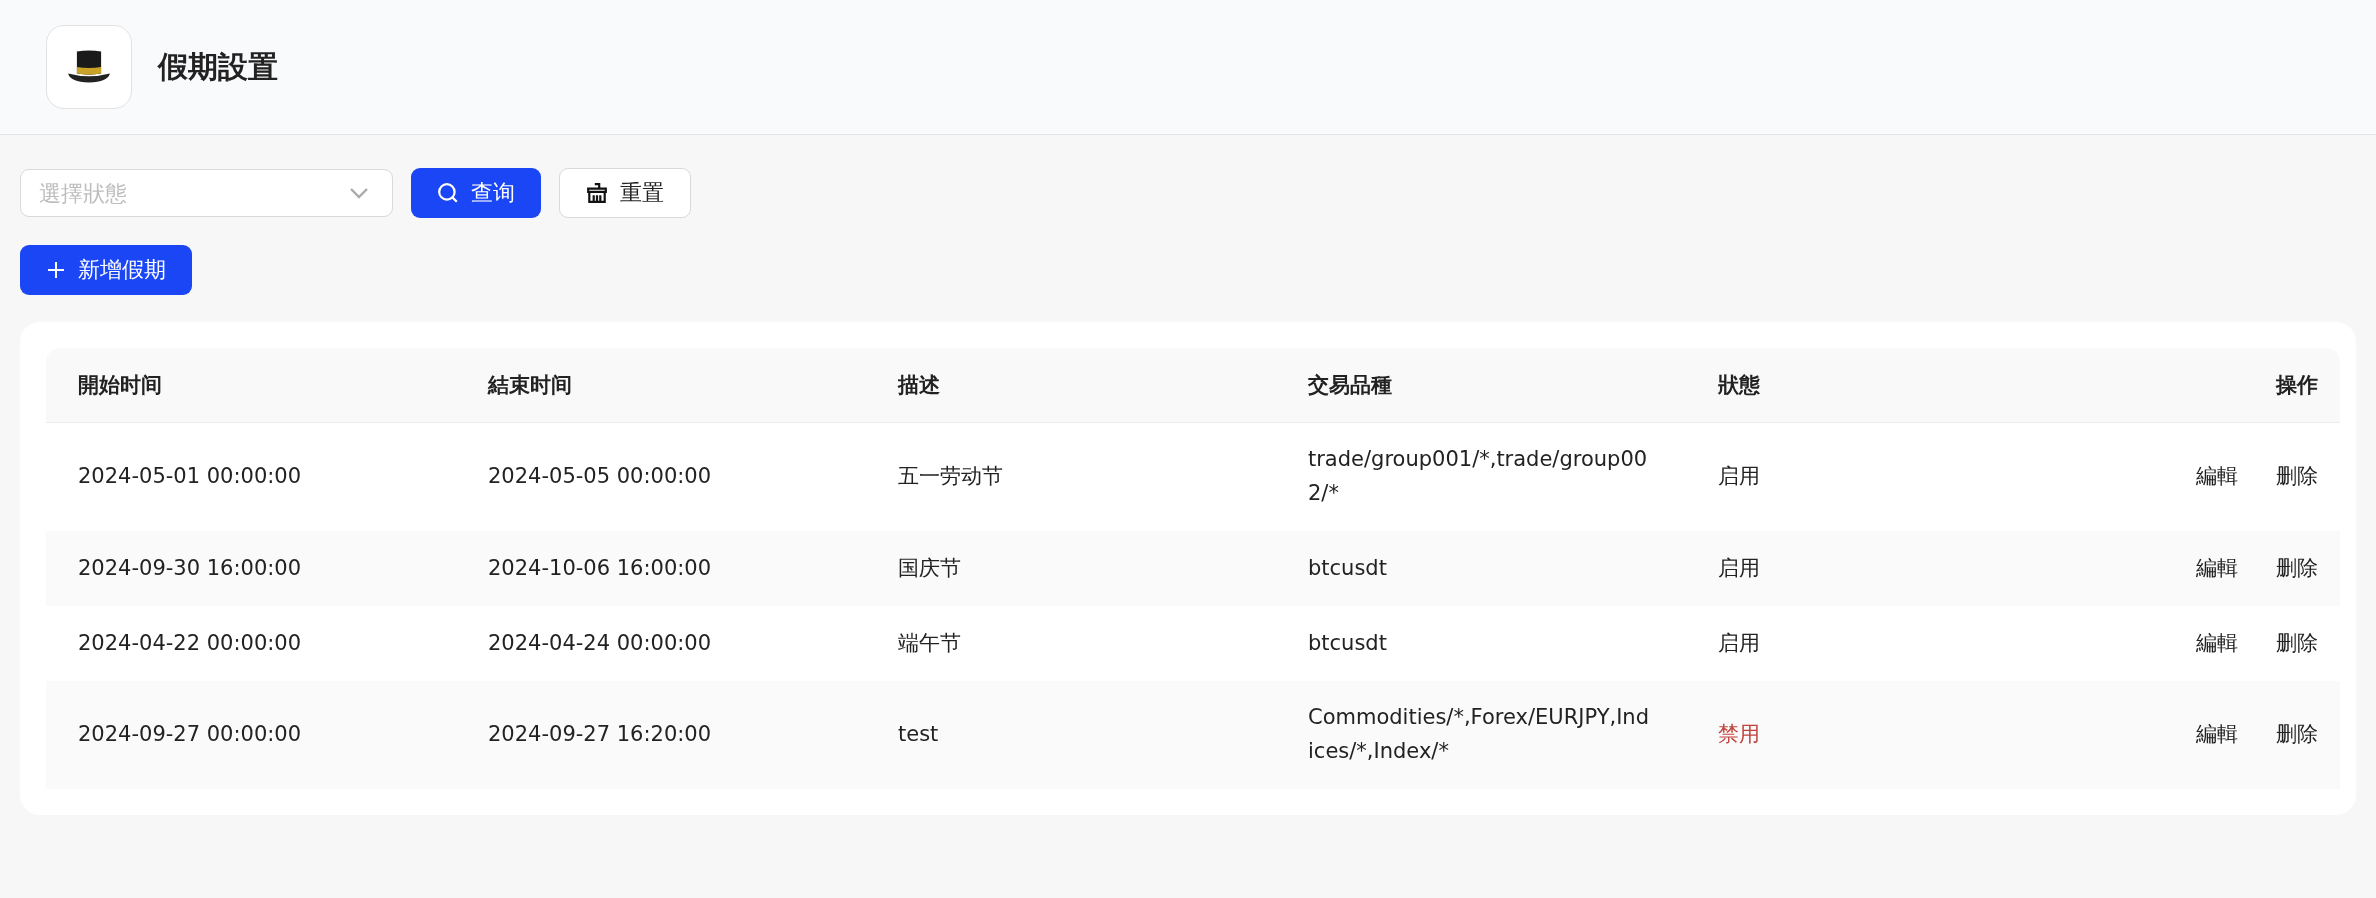 This screenshot has height=898, width=2376. I want to click on column-header: 開始时间, so click(251, 385).